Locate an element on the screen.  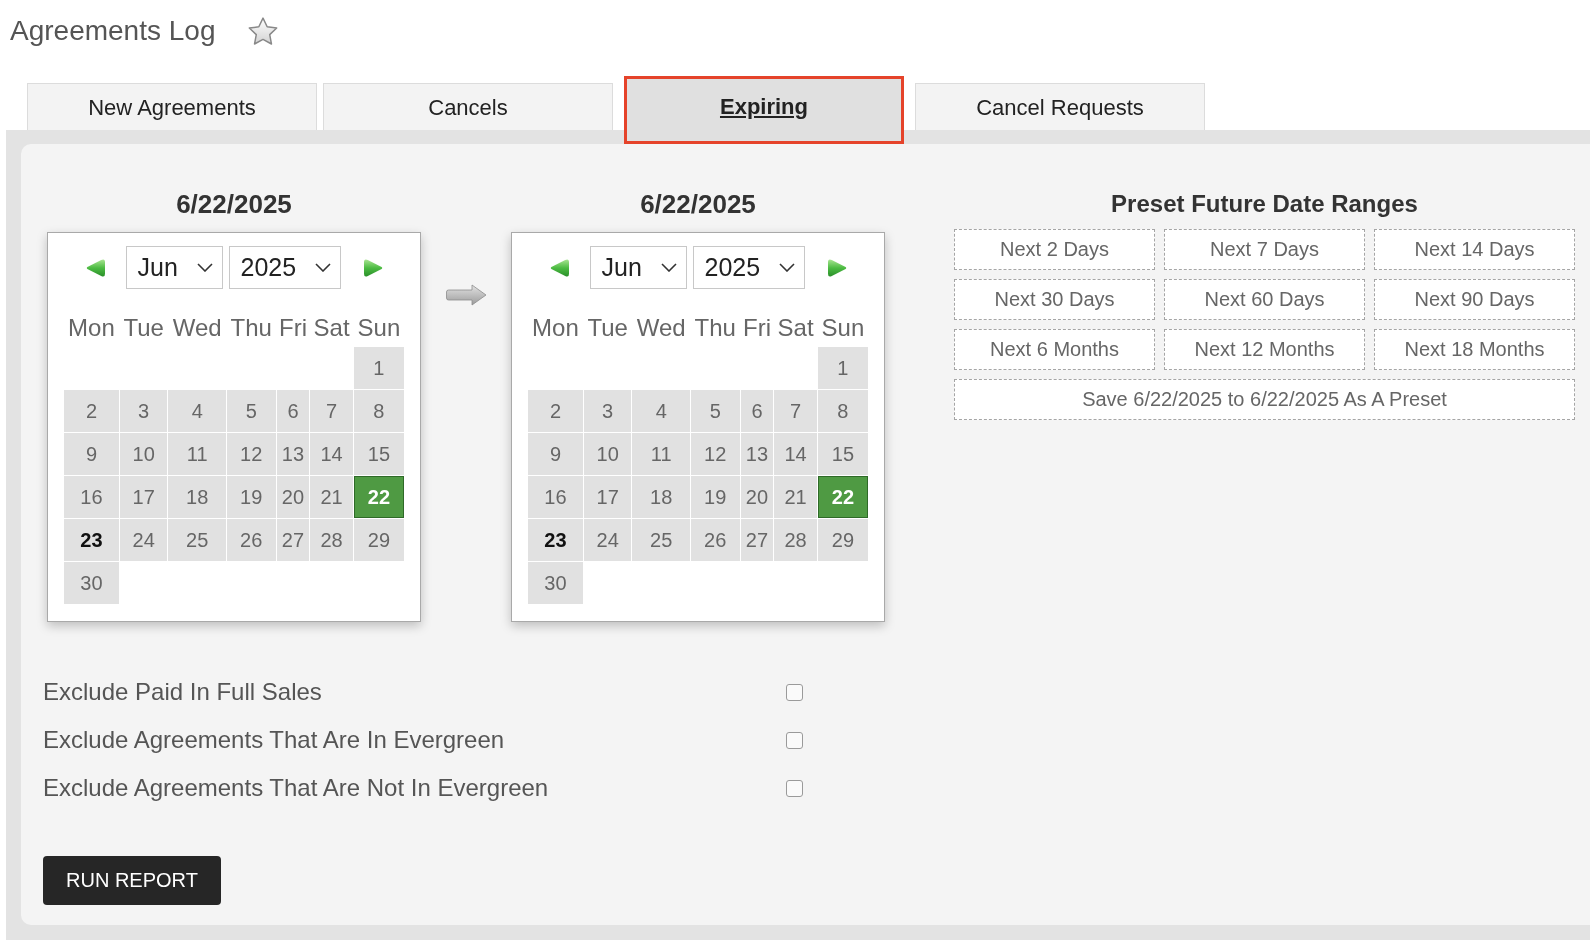
weekday-label: Sun is located at coordinates (379, 327).